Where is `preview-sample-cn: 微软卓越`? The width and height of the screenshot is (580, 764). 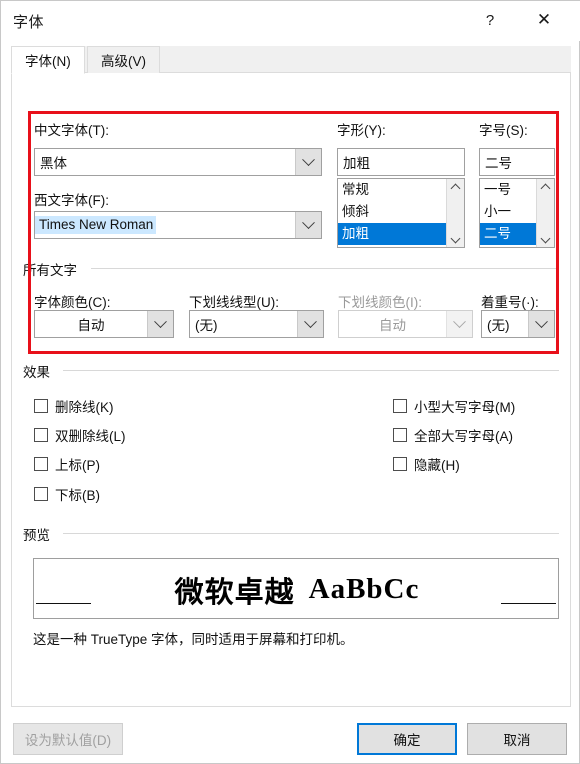
preview-sample-cn: 微软卓越 is located at coordinates (234, 591).